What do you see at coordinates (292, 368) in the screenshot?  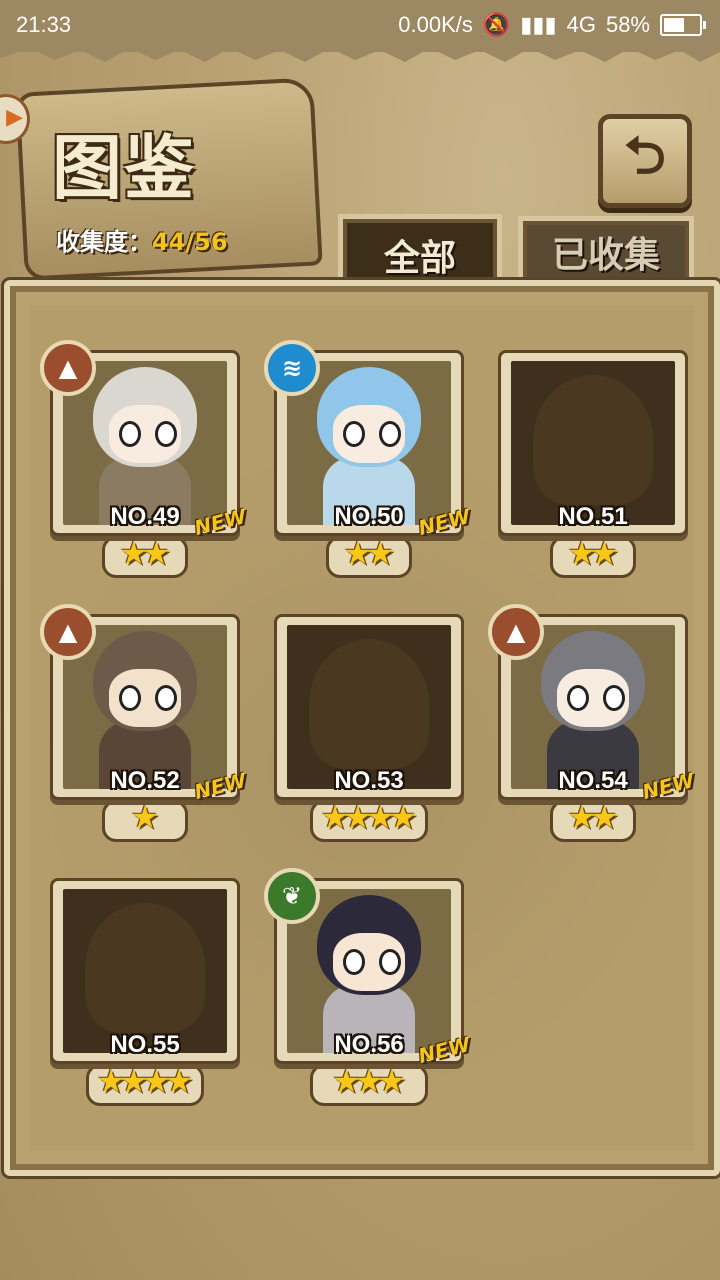 I see `water-element-icon: ≋` at bounding box center [292, 368].